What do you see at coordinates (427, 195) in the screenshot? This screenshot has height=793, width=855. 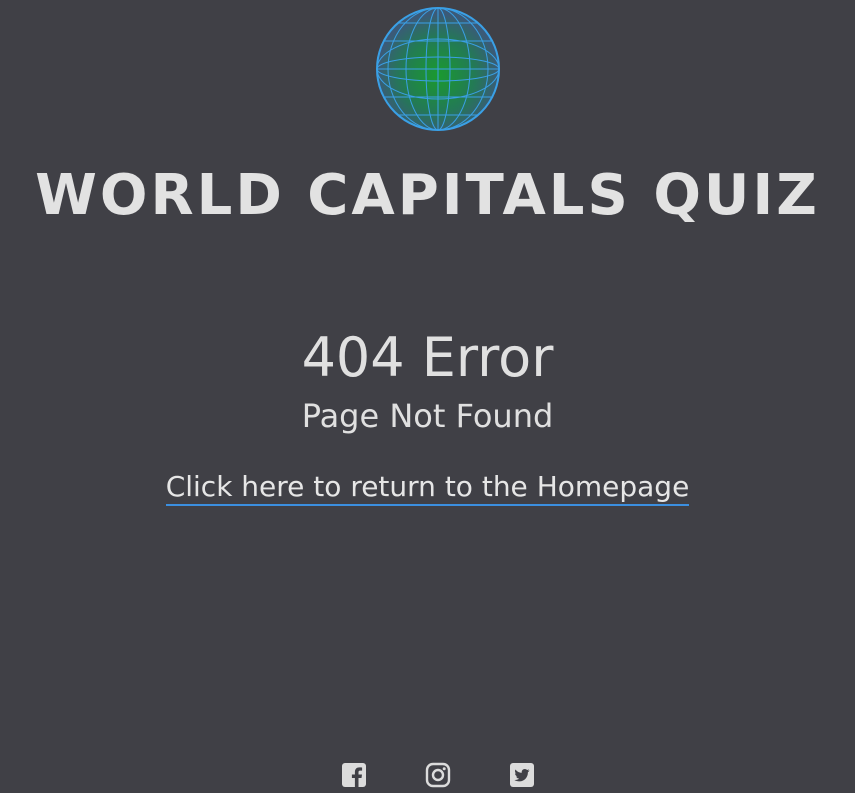 I see `site-title: World Capitals Quiz` at bounding box center [427, 195].